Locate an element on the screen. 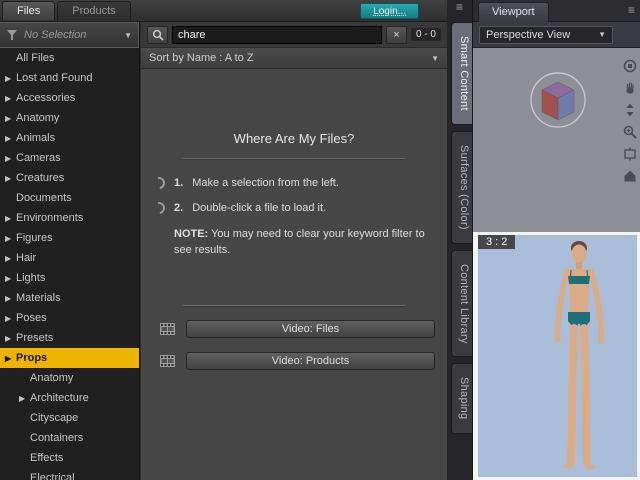  top-tab: Products is located at coordinates (94, 10).